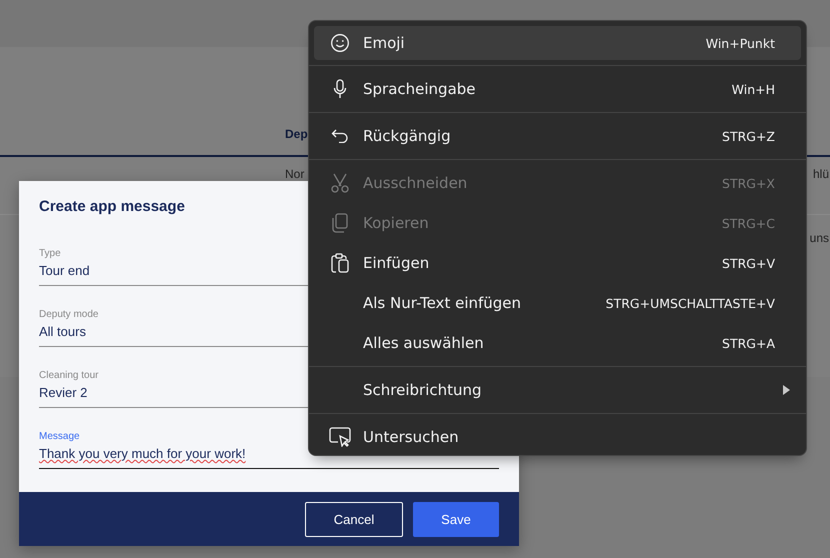 The image size is (830, 558). I want to click on field-value: Tour end, so click(64, 270).